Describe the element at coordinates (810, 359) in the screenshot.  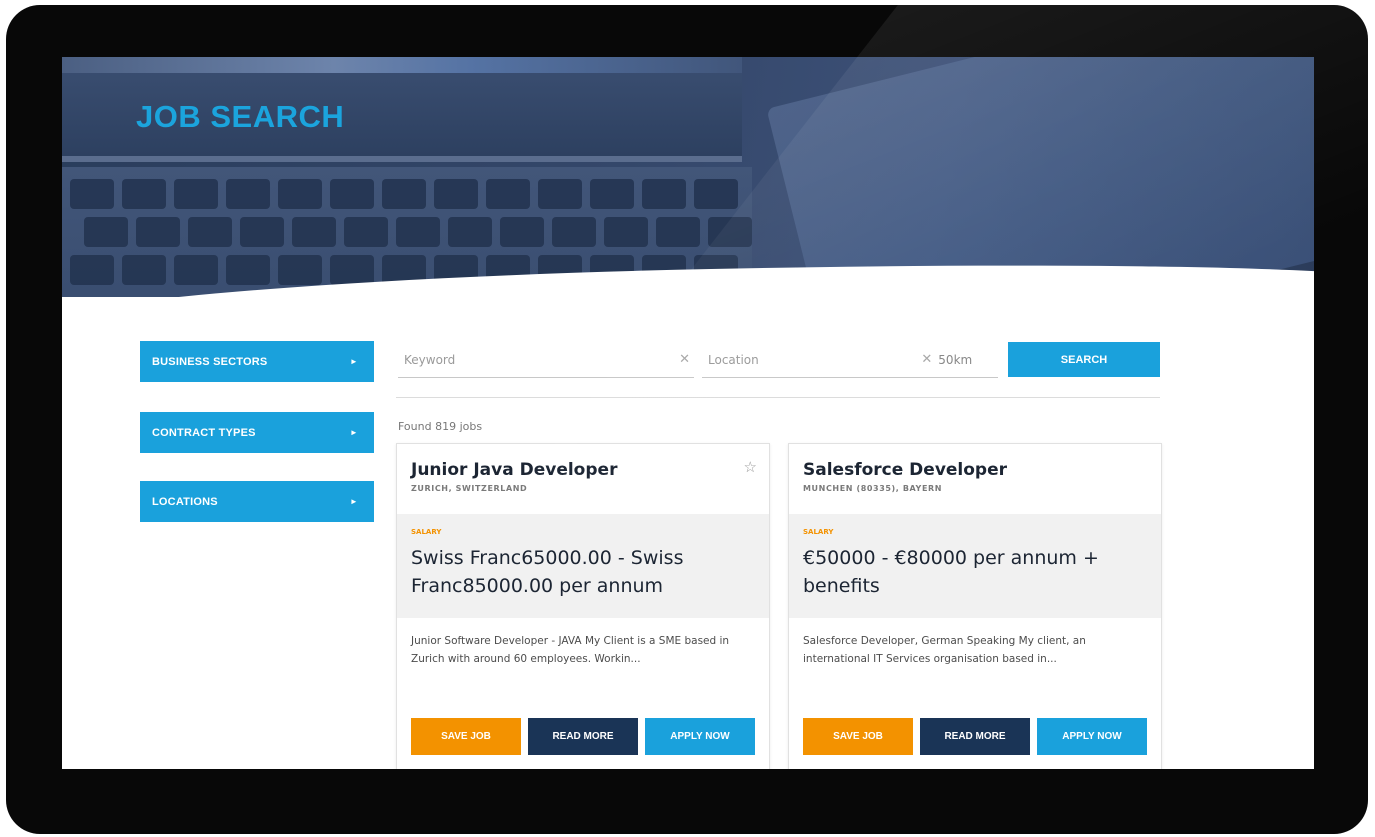
I see `location-input` at that location.